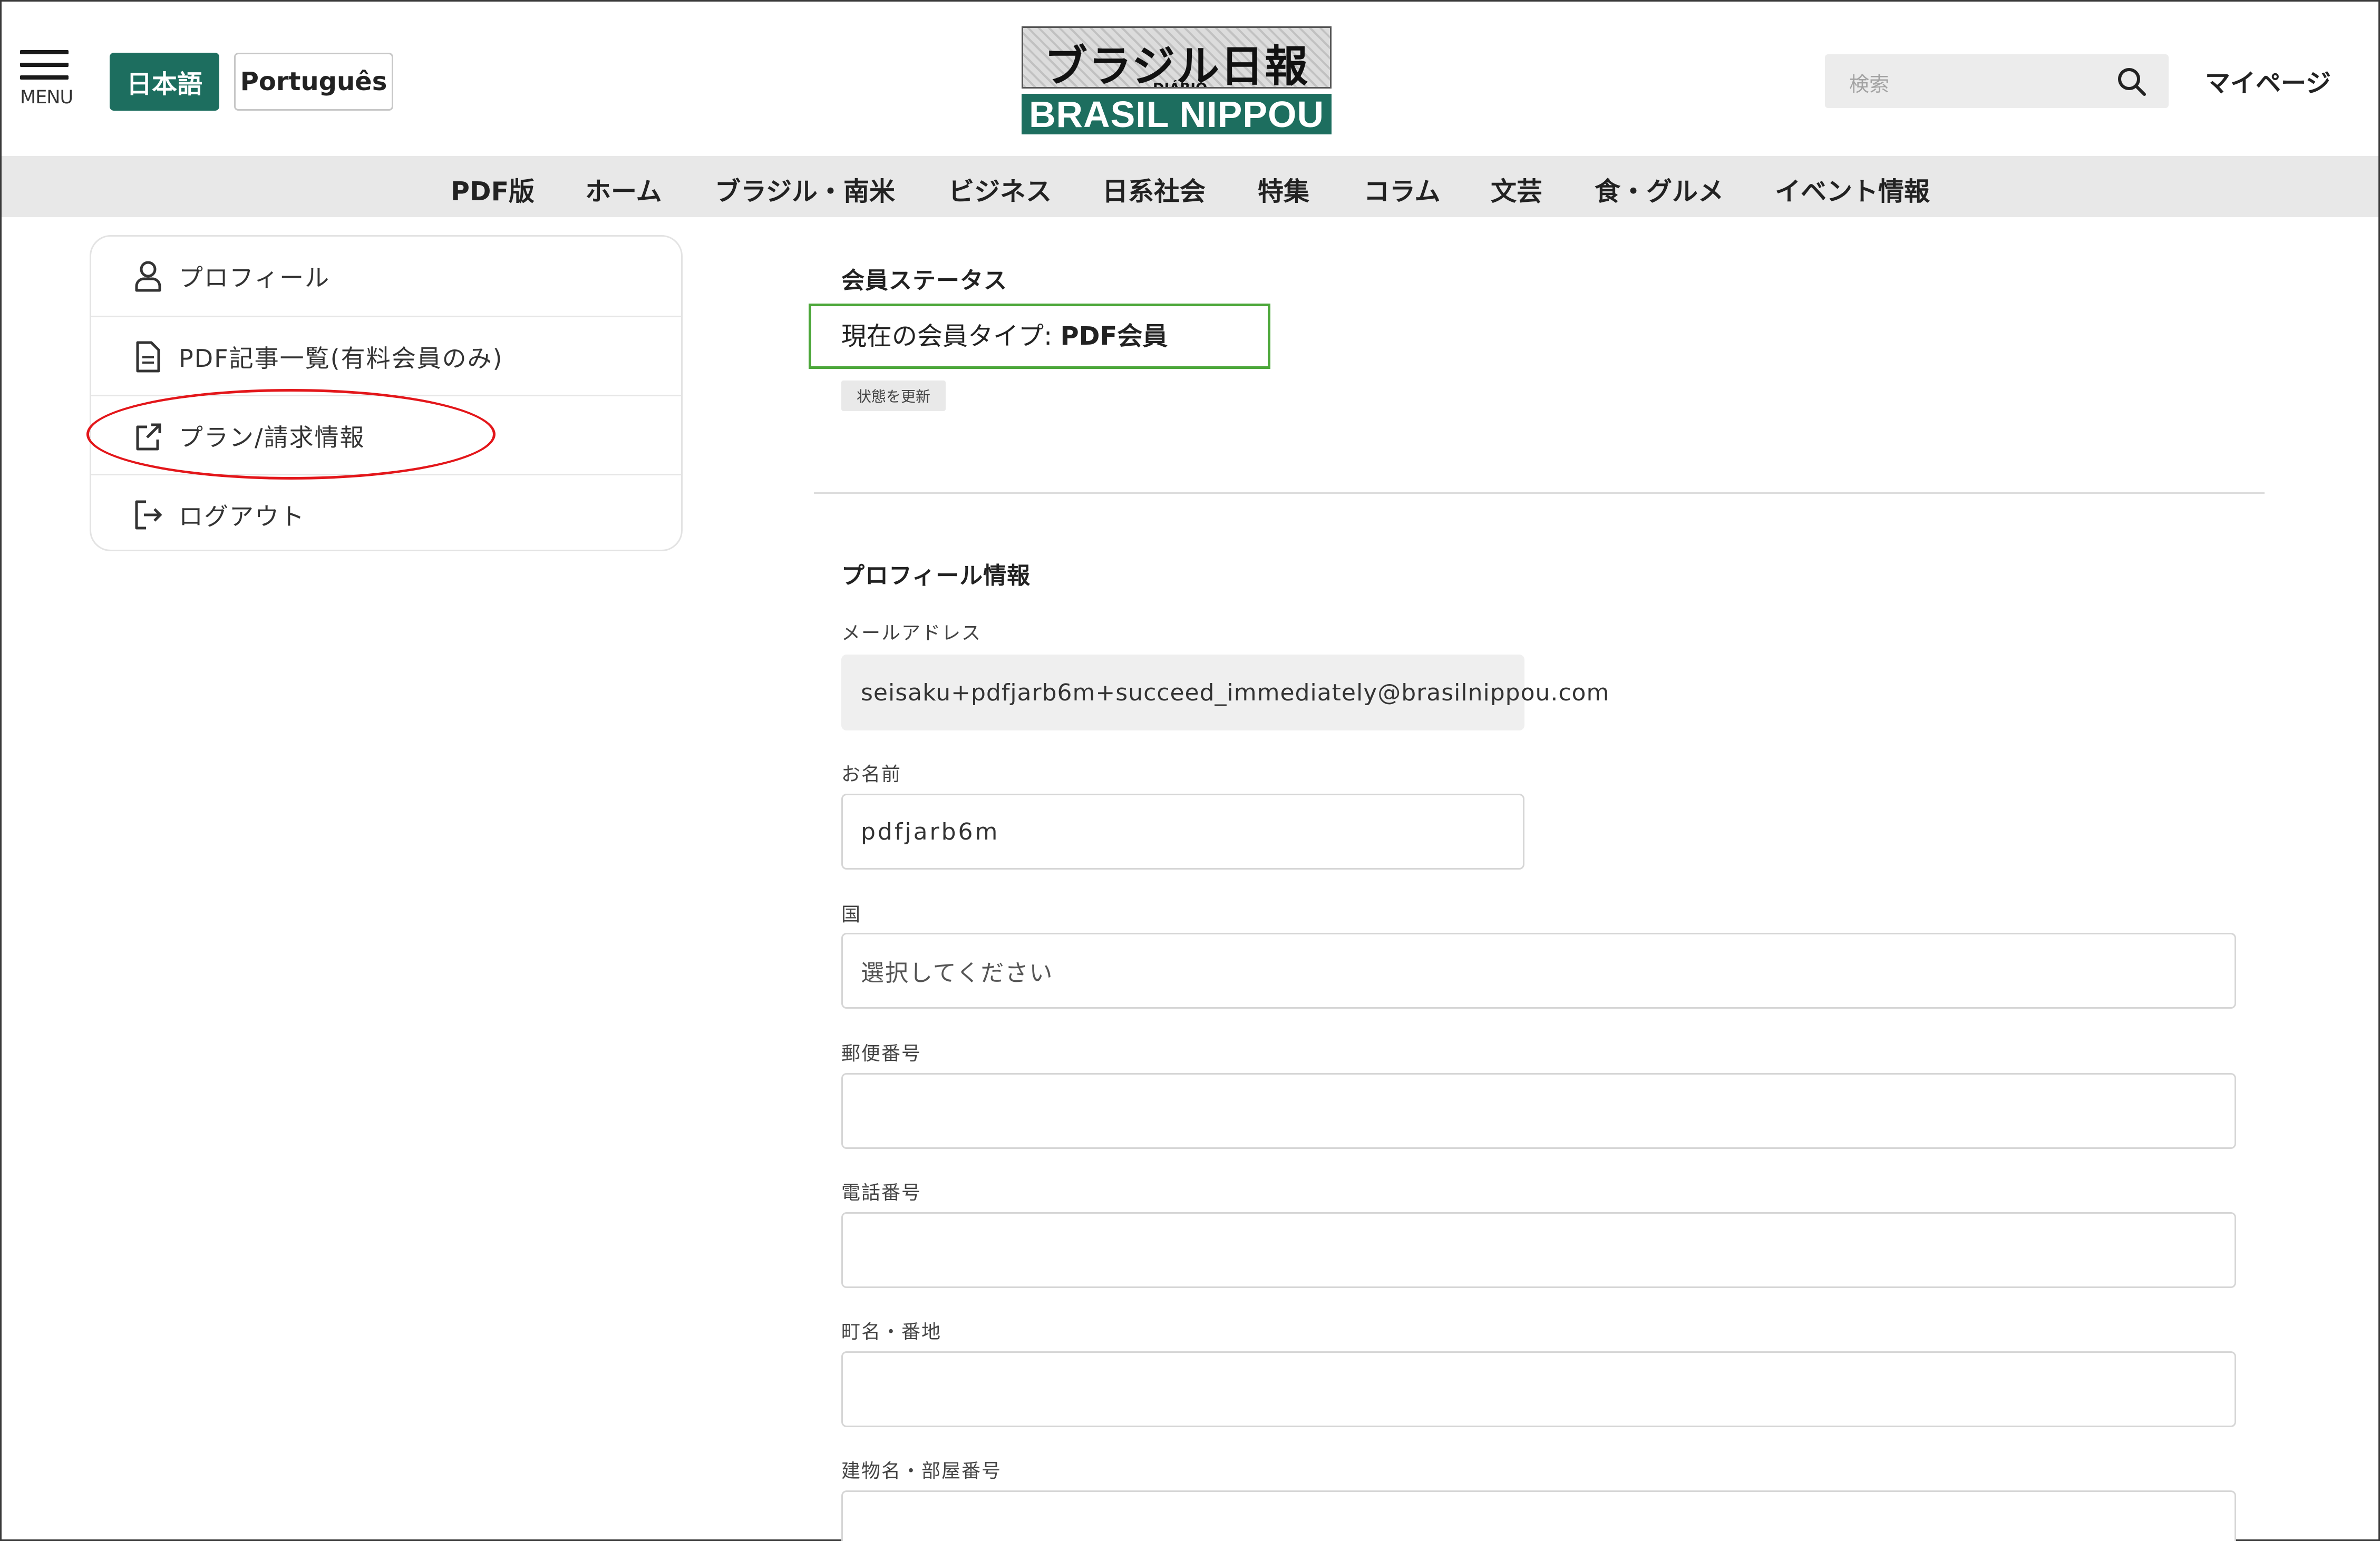  What do you see at coordinates (386, 514) in the screenshot?
I see `sidebar-item-logout: ログアウト` at bounding box center [386, 514].